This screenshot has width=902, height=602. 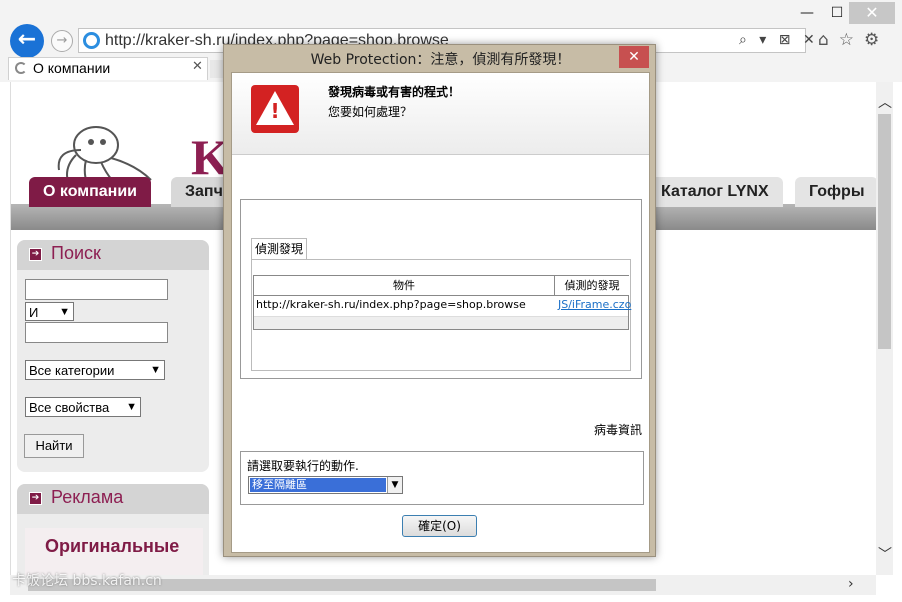 I want to click on close-tab-icon: ✕, so click(x=197, y=66).